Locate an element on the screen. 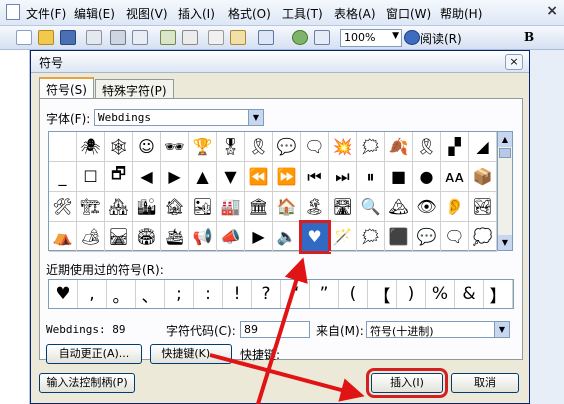  document-close-icon: × is located at coordinates (552, 11).